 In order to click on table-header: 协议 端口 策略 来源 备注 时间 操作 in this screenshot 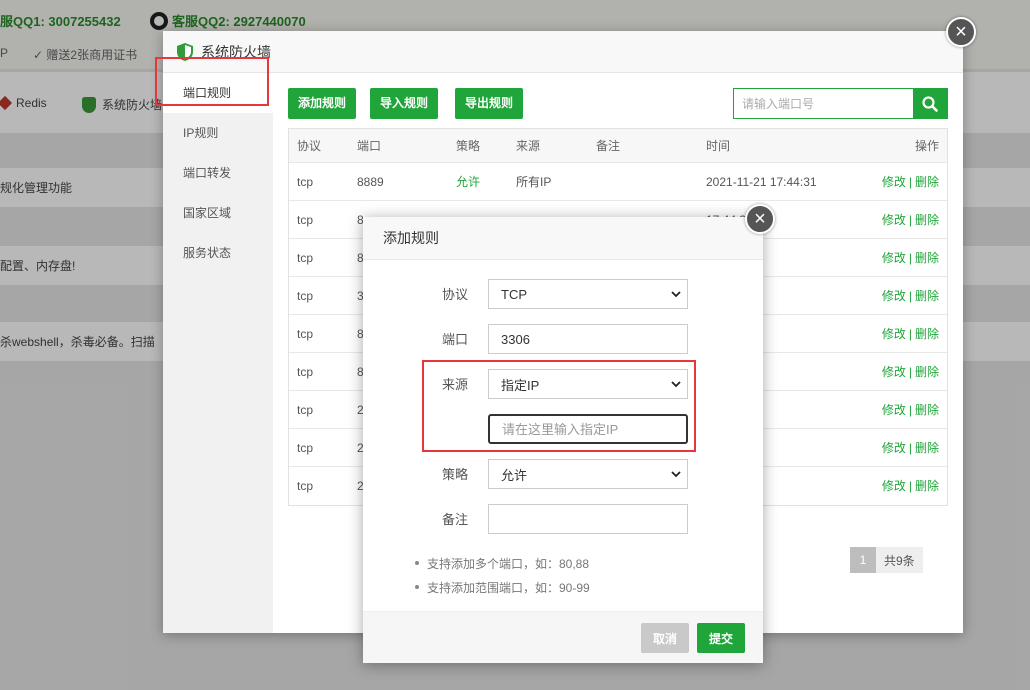, I will do `click(618, 146)`.